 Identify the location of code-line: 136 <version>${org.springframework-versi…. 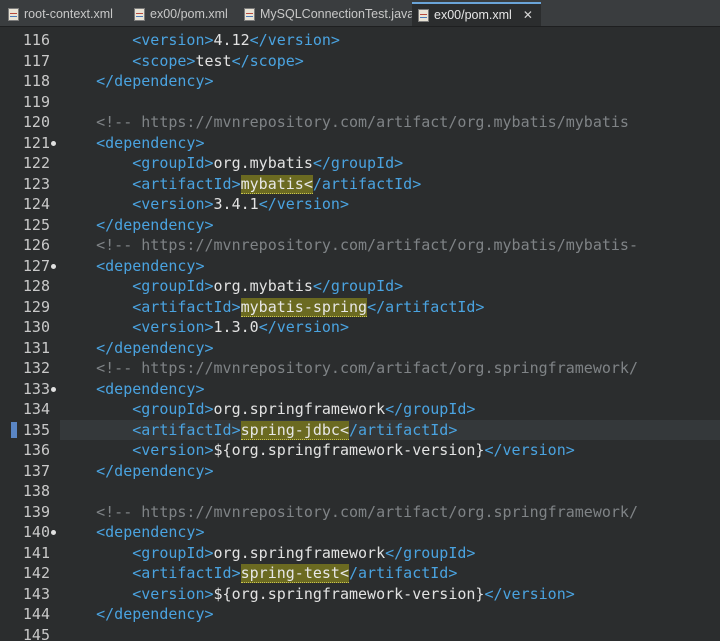
(360, 450).